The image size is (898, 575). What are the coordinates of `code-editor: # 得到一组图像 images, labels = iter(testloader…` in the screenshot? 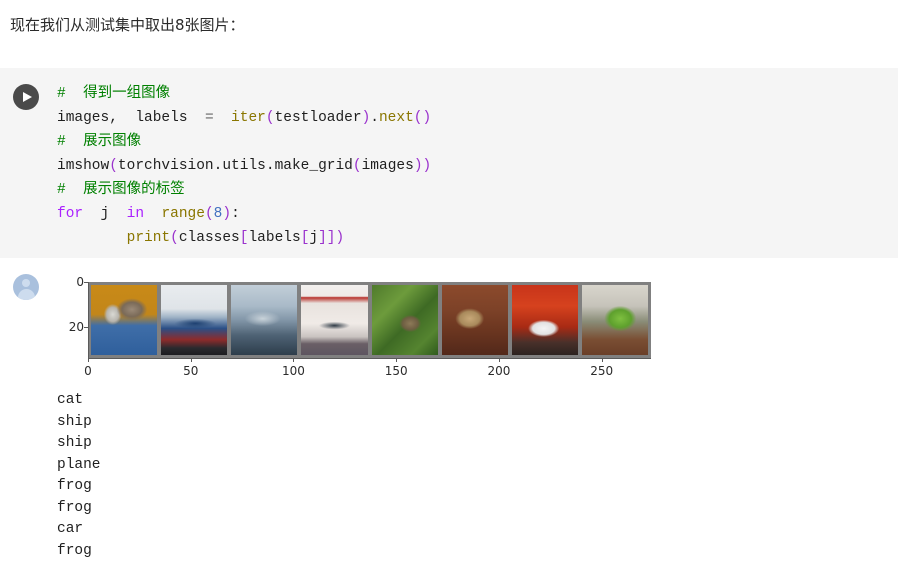 It's located at (244, 166).